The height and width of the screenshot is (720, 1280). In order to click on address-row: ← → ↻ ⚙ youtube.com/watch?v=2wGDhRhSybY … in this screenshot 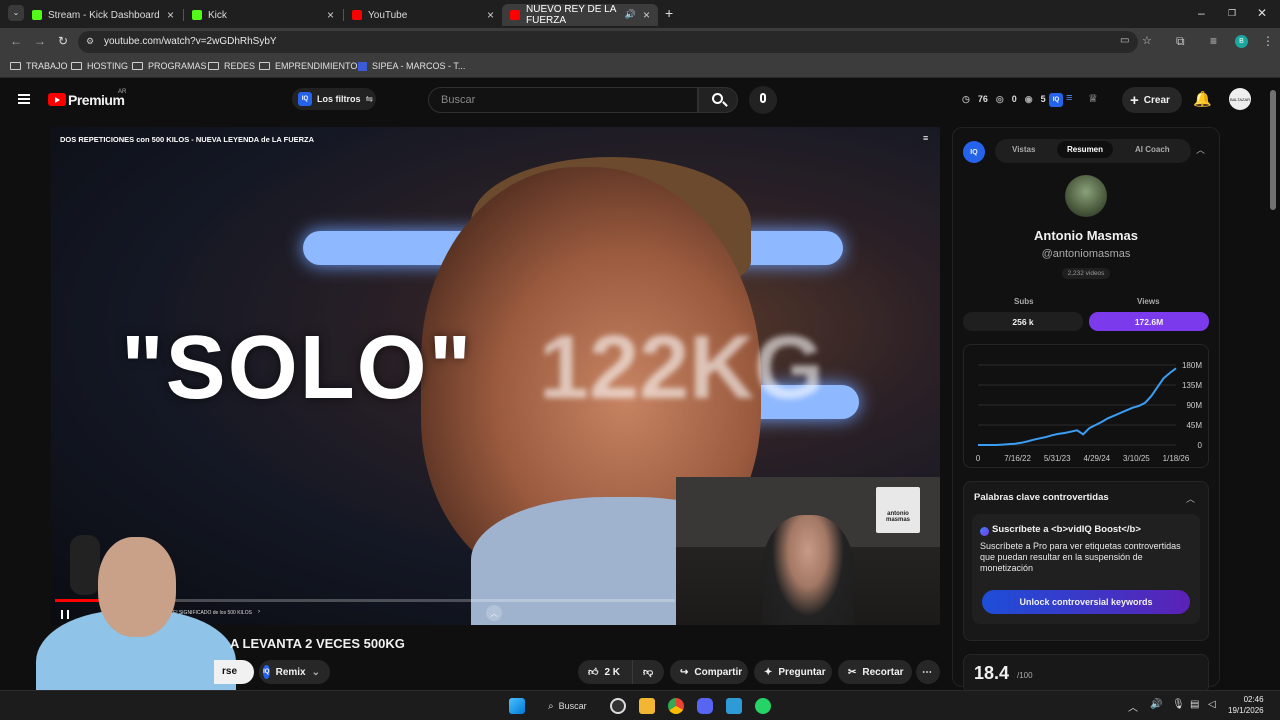, I will do `click(640, 42)`.